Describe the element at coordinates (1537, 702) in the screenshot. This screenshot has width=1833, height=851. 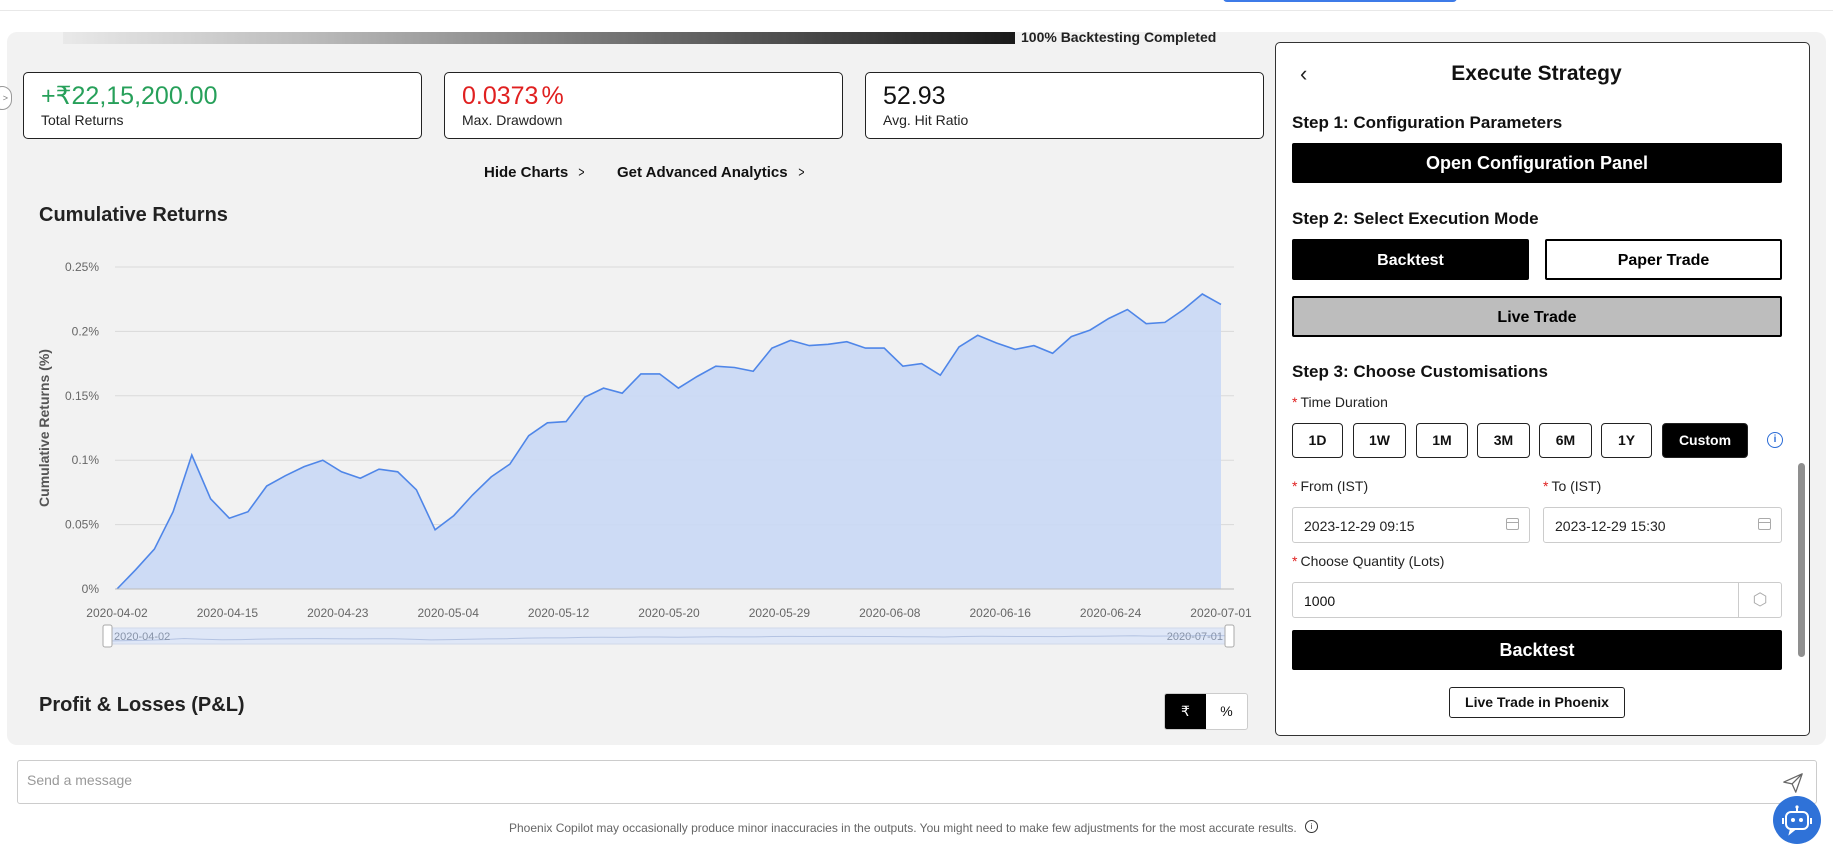
I see `live-trade-in-phoenix-button: Live Trade in Phoenix` at that location.